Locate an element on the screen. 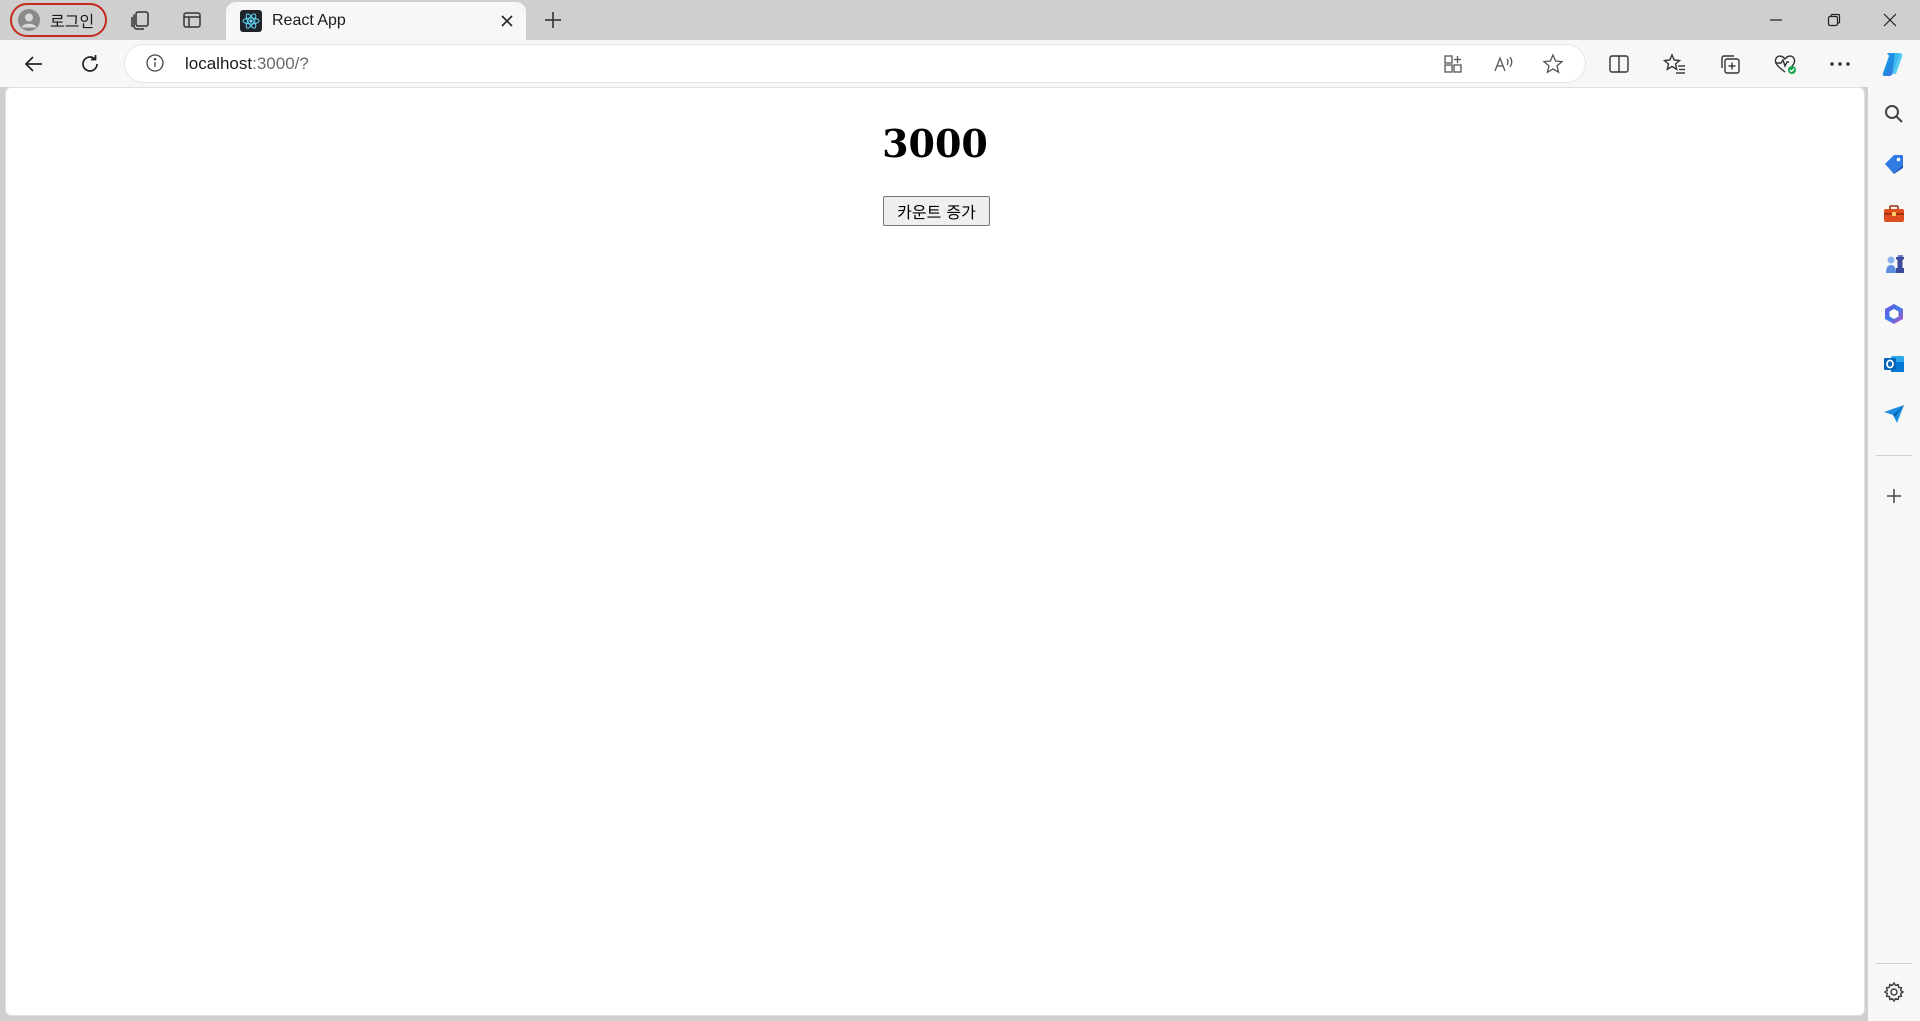 Image resolution: width=1920 pixels, height=1021 pixels. url-path: :3000/? is located at coordinates (280, 63).